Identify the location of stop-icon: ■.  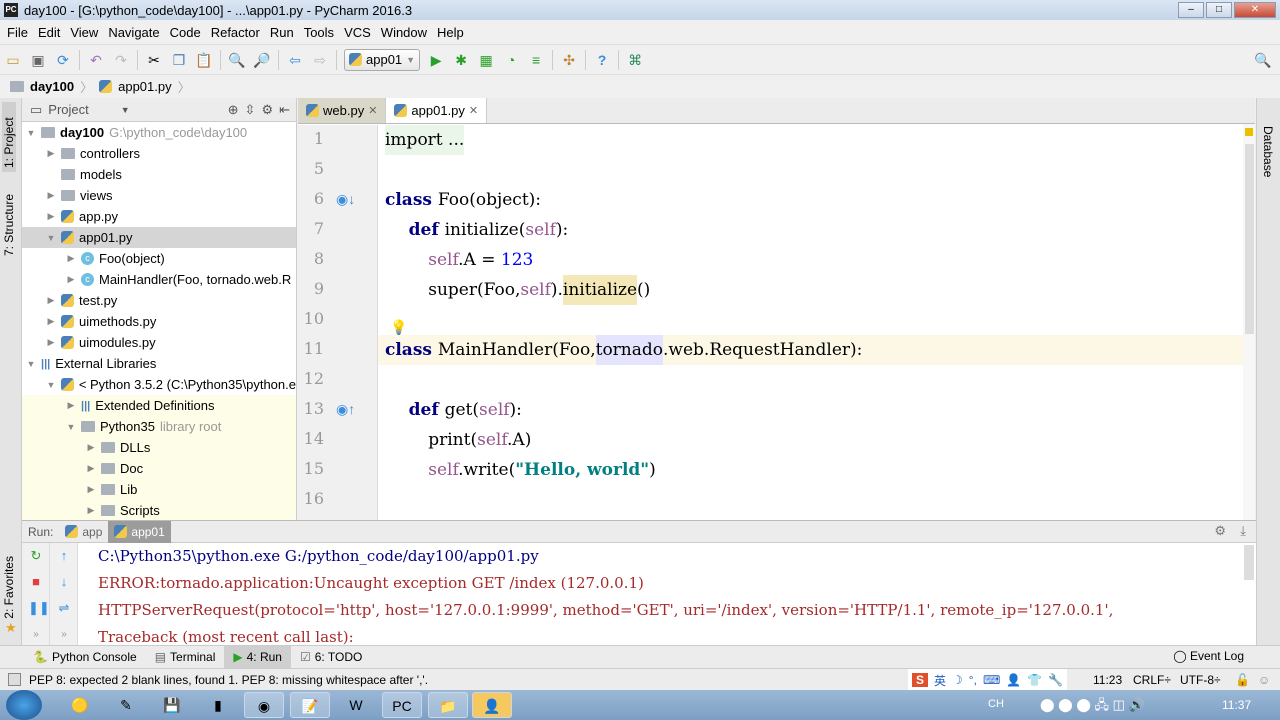
(36, 582).